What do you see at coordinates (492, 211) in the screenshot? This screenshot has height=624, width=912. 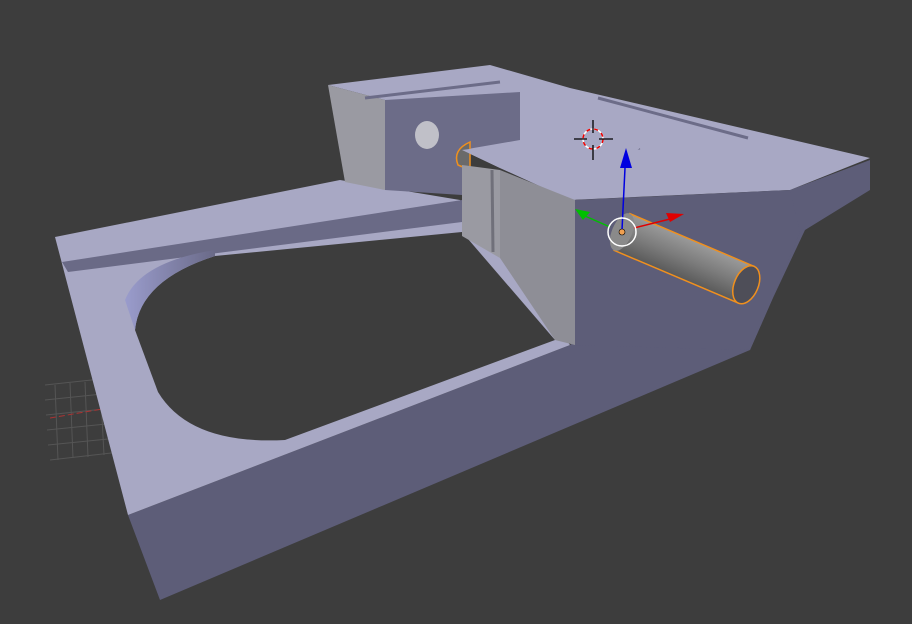 I see `moving-jaw-groove` at bounding box center [492, 211].